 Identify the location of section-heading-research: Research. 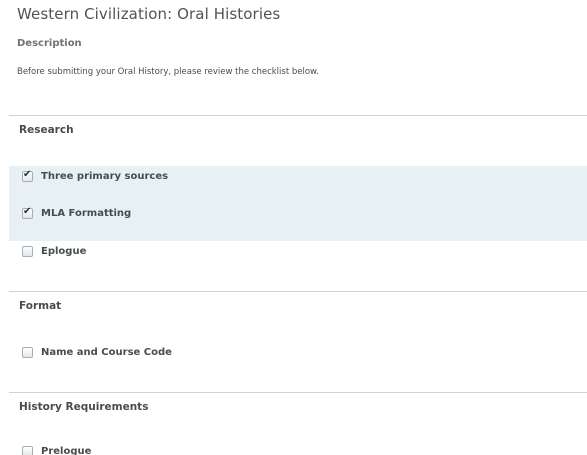
(46, 130).